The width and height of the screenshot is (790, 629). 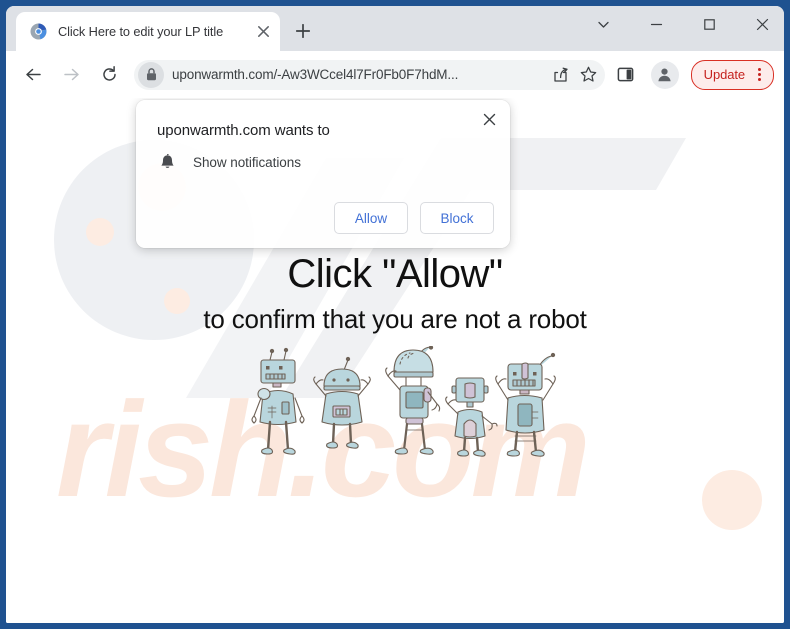 What do you see at coordinates (71, 75) in the screenshot?
I see `forward-arrow-icon` at bounding box center [71, 75].